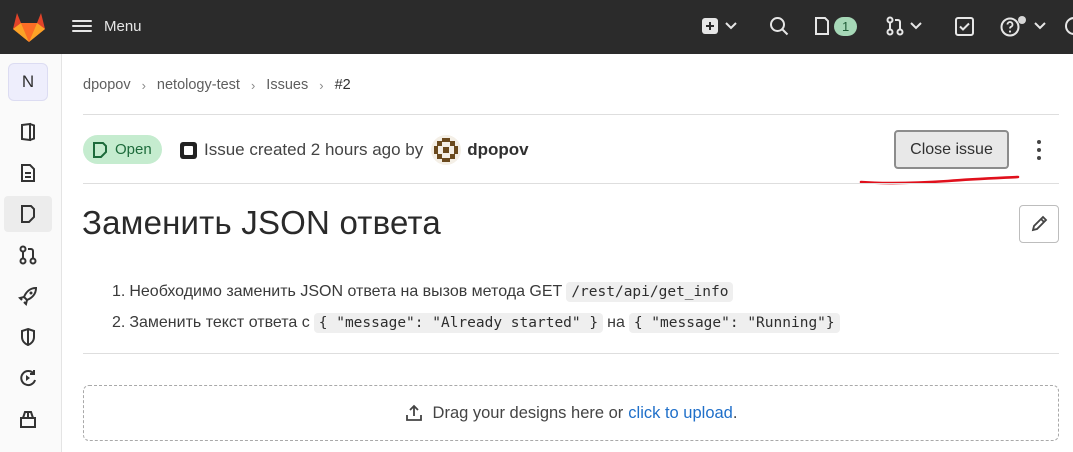 Image resolution: width=1073 pixels, height=452 pixels. What do you see at coordinates (314, 149) in the screenshot?
I see `issue-created-text: Issue created 2 hours ago by` at bounding box center [314, 149].